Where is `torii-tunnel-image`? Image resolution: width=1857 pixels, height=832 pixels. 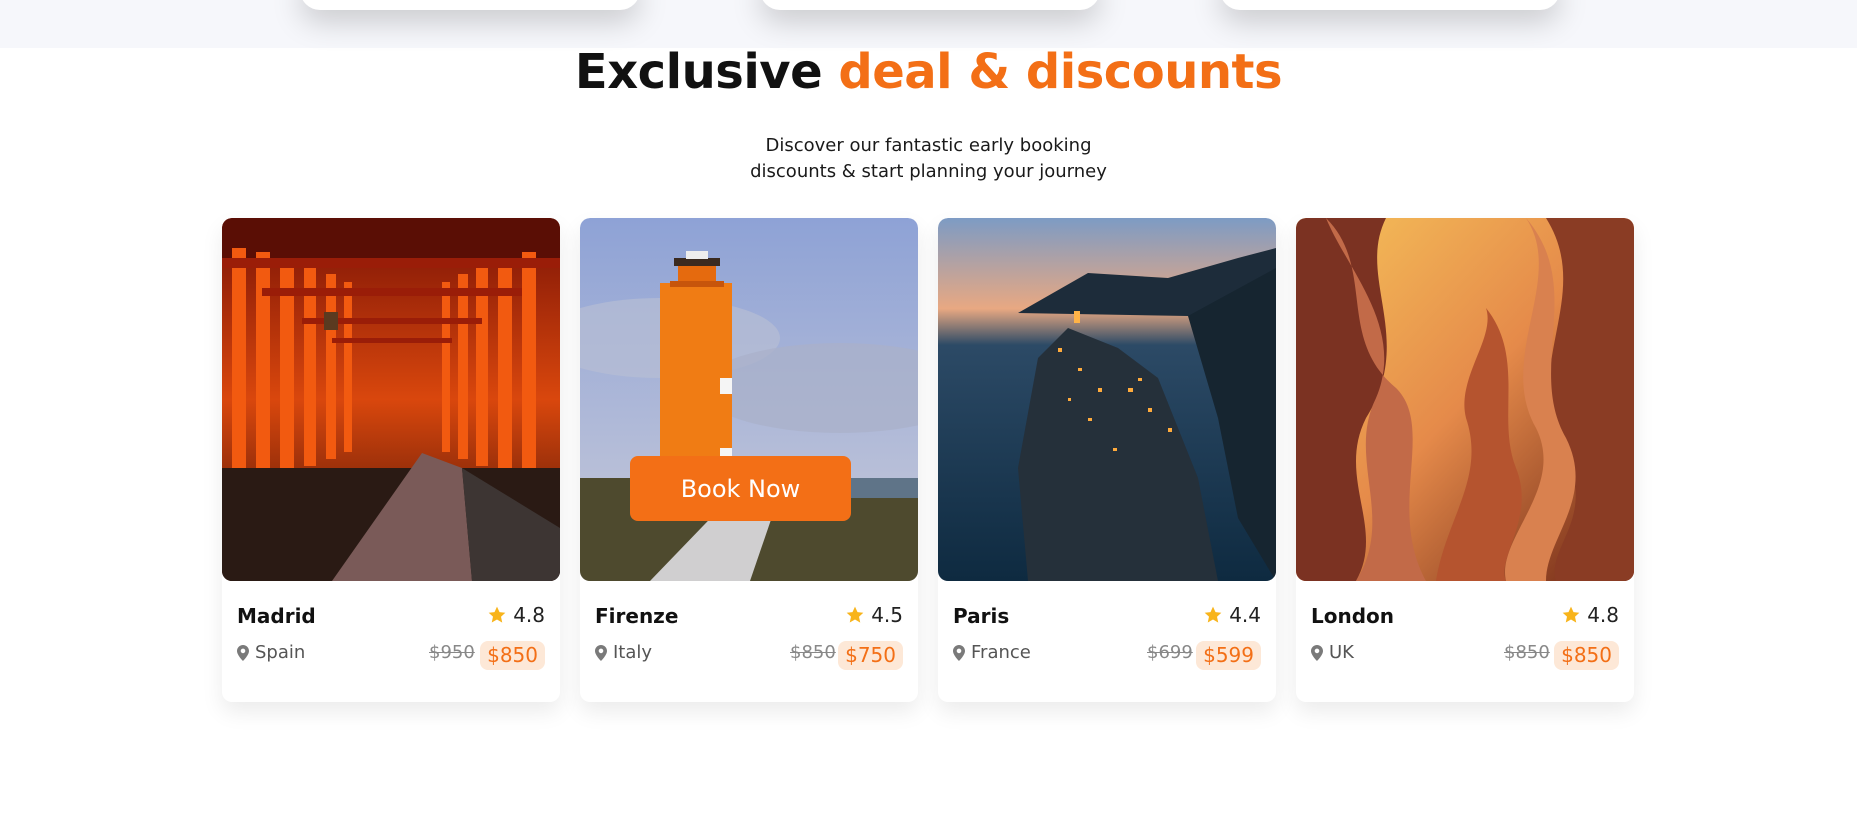
torii-tunnel-image is located at coordinates (391, 399).